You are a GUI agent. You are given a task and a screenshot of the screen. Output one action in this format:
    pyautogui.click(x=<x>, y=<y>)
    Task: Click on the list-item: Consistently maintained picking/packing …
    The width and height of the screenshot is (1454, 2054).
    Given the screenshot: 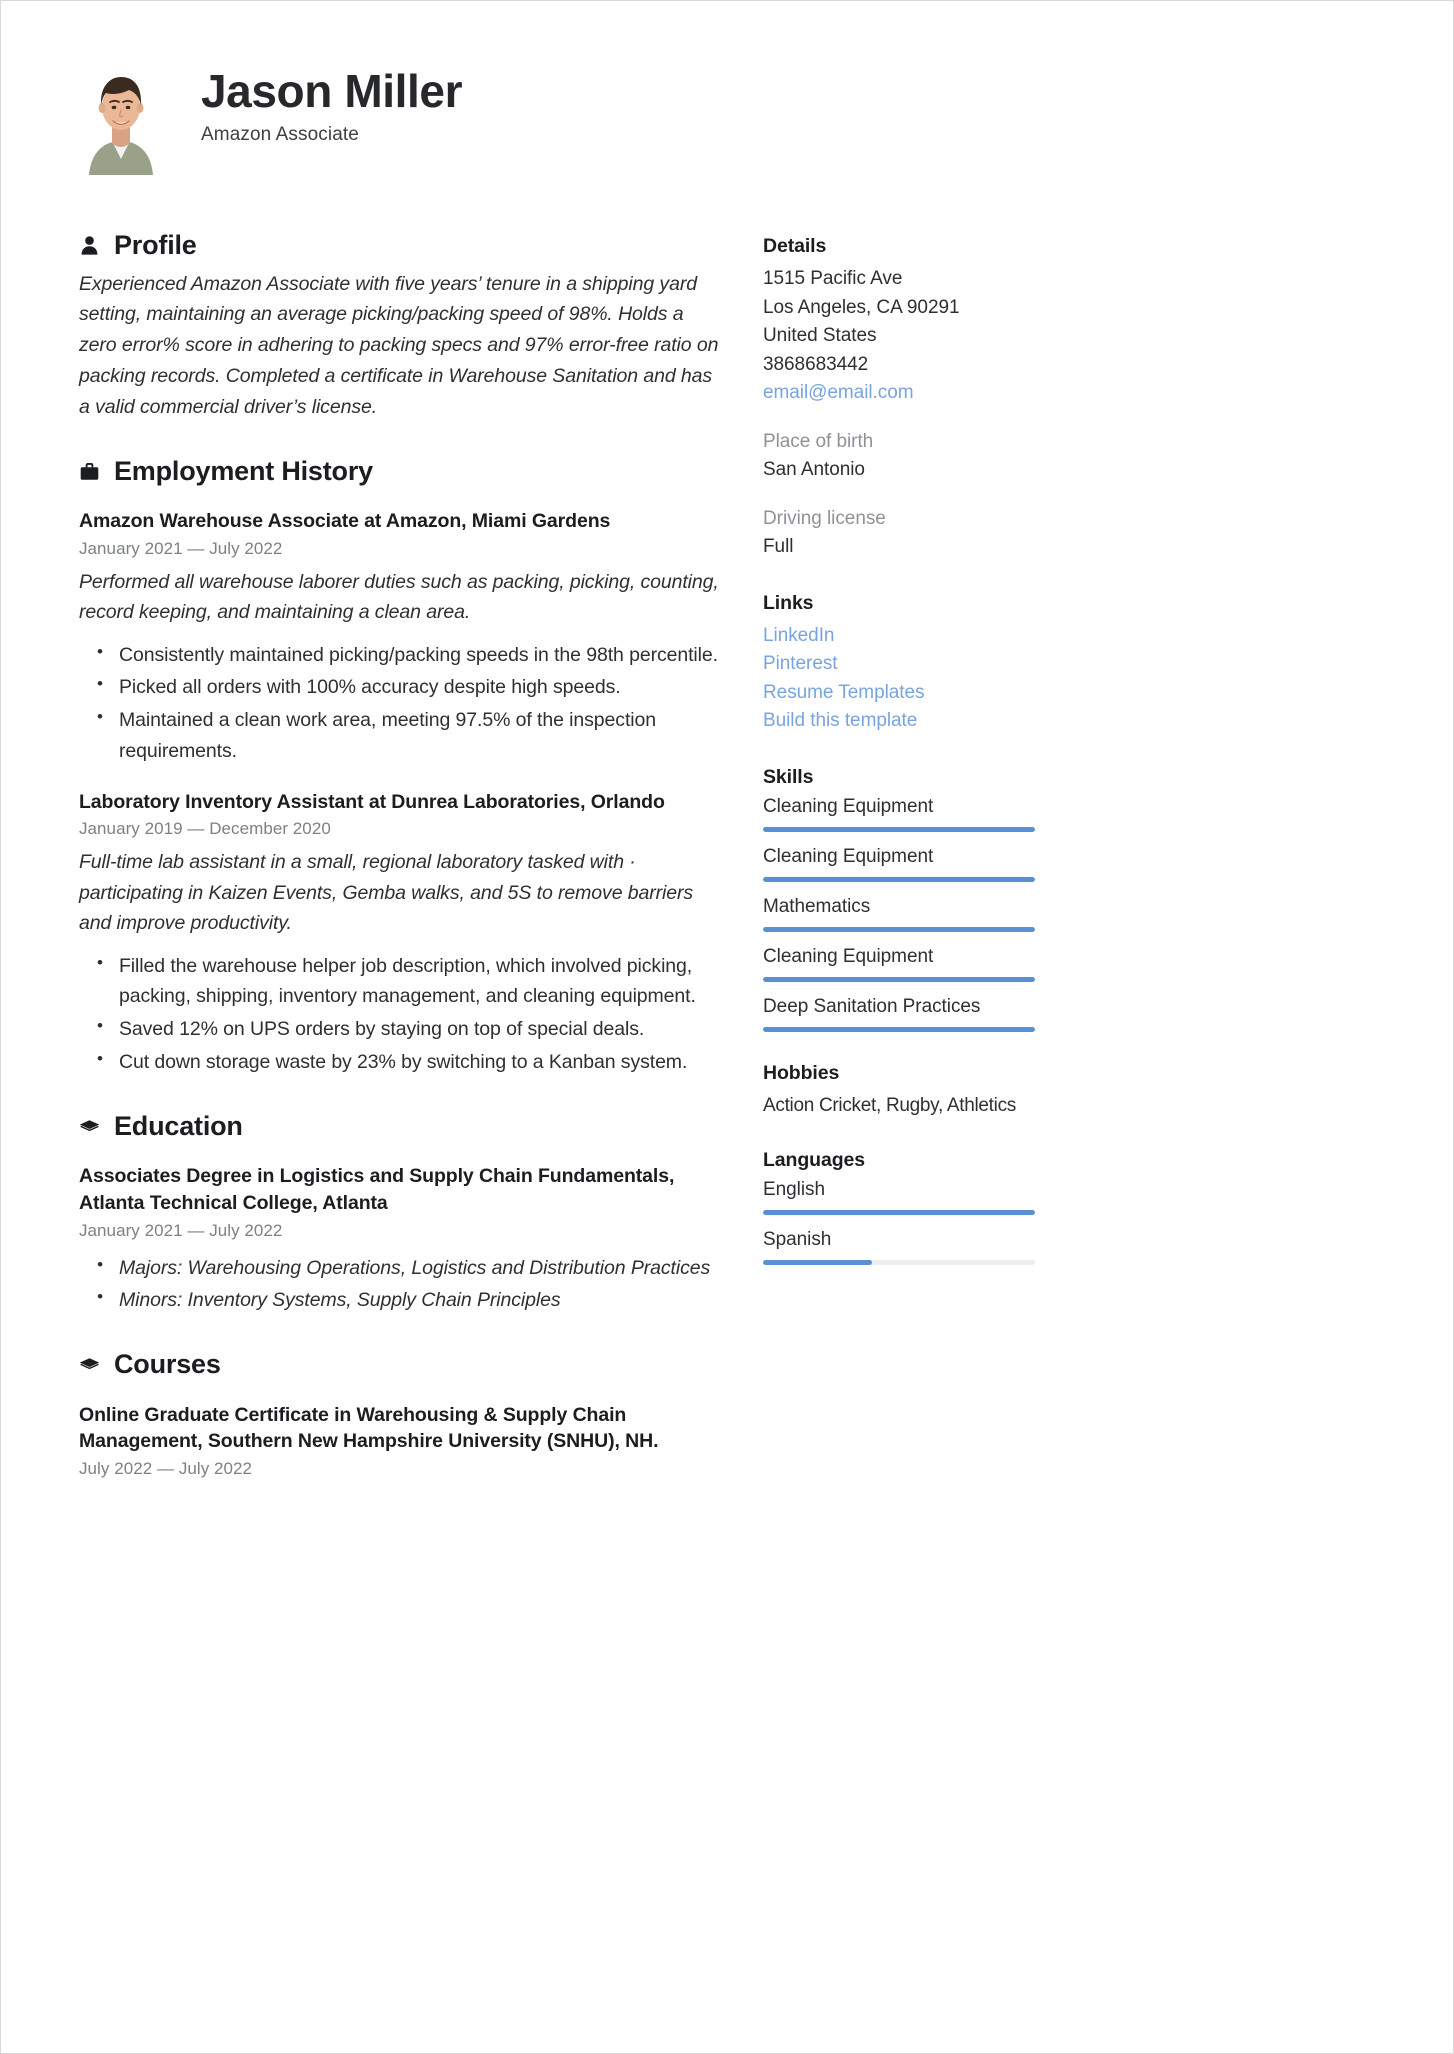 What is the action you would take?
    pyautogui.click(x=408, y=655)
    